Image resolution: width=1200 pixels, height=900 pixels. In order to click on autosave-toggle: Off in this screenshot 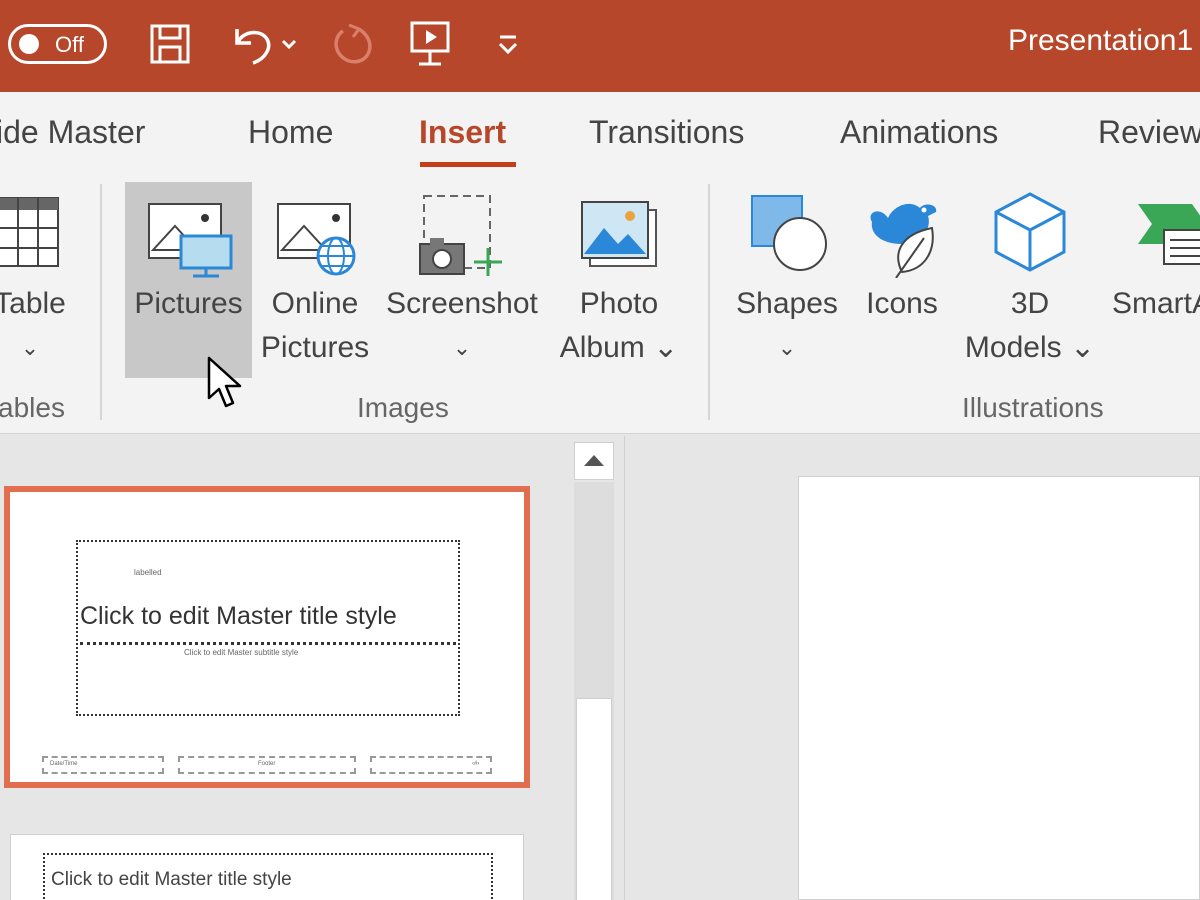, I will do `click(57, 44)`.